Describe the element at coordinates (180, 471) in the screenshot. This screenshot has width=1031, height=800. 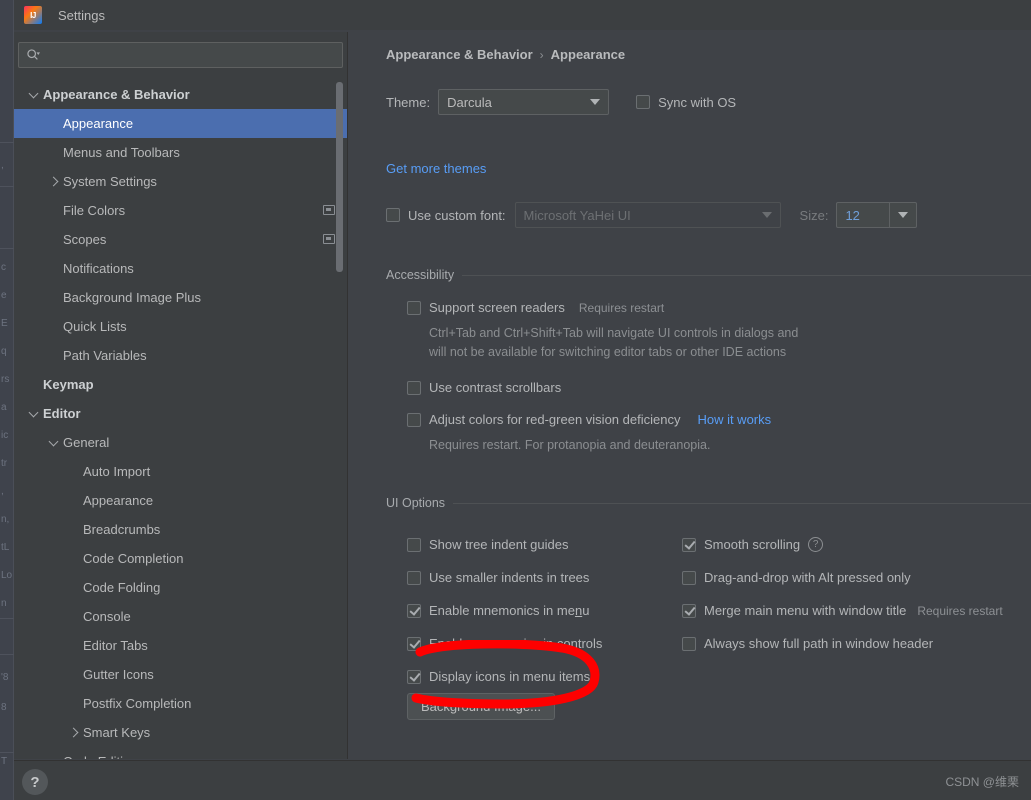
I see `sidebar-item-auto-import: Auto Import` at that location.